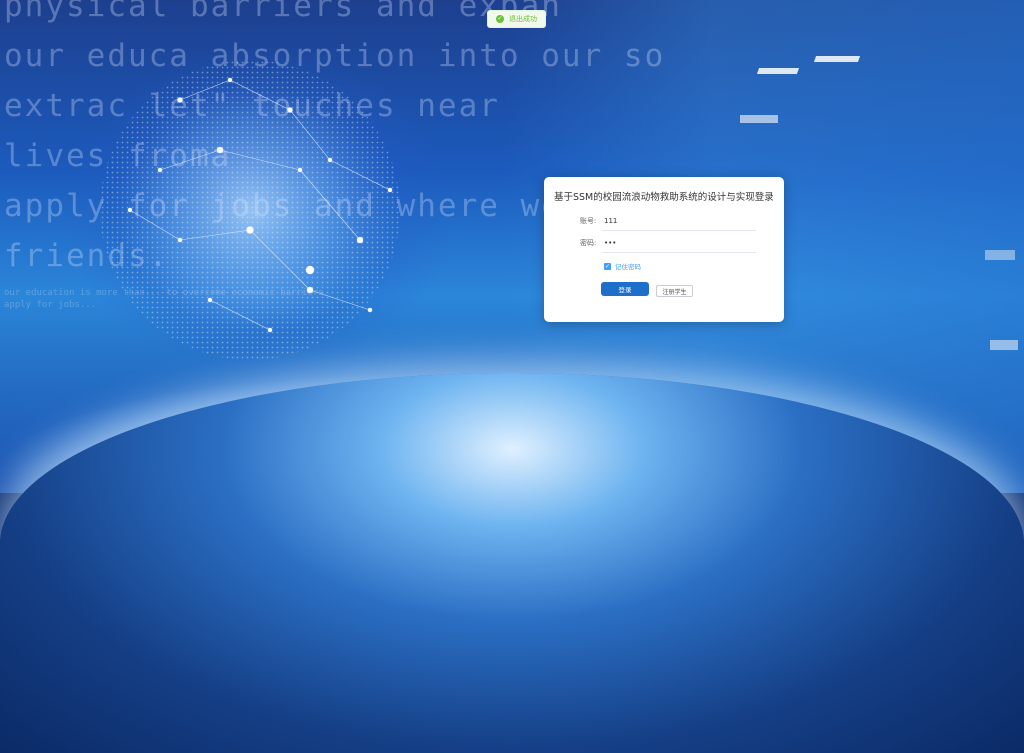 Image resolution: width=1024 pixels, height=753 pixels. Describe the element at coordinates (588, 243) in the screenshot. I see `password-label: 密码:` at that location.